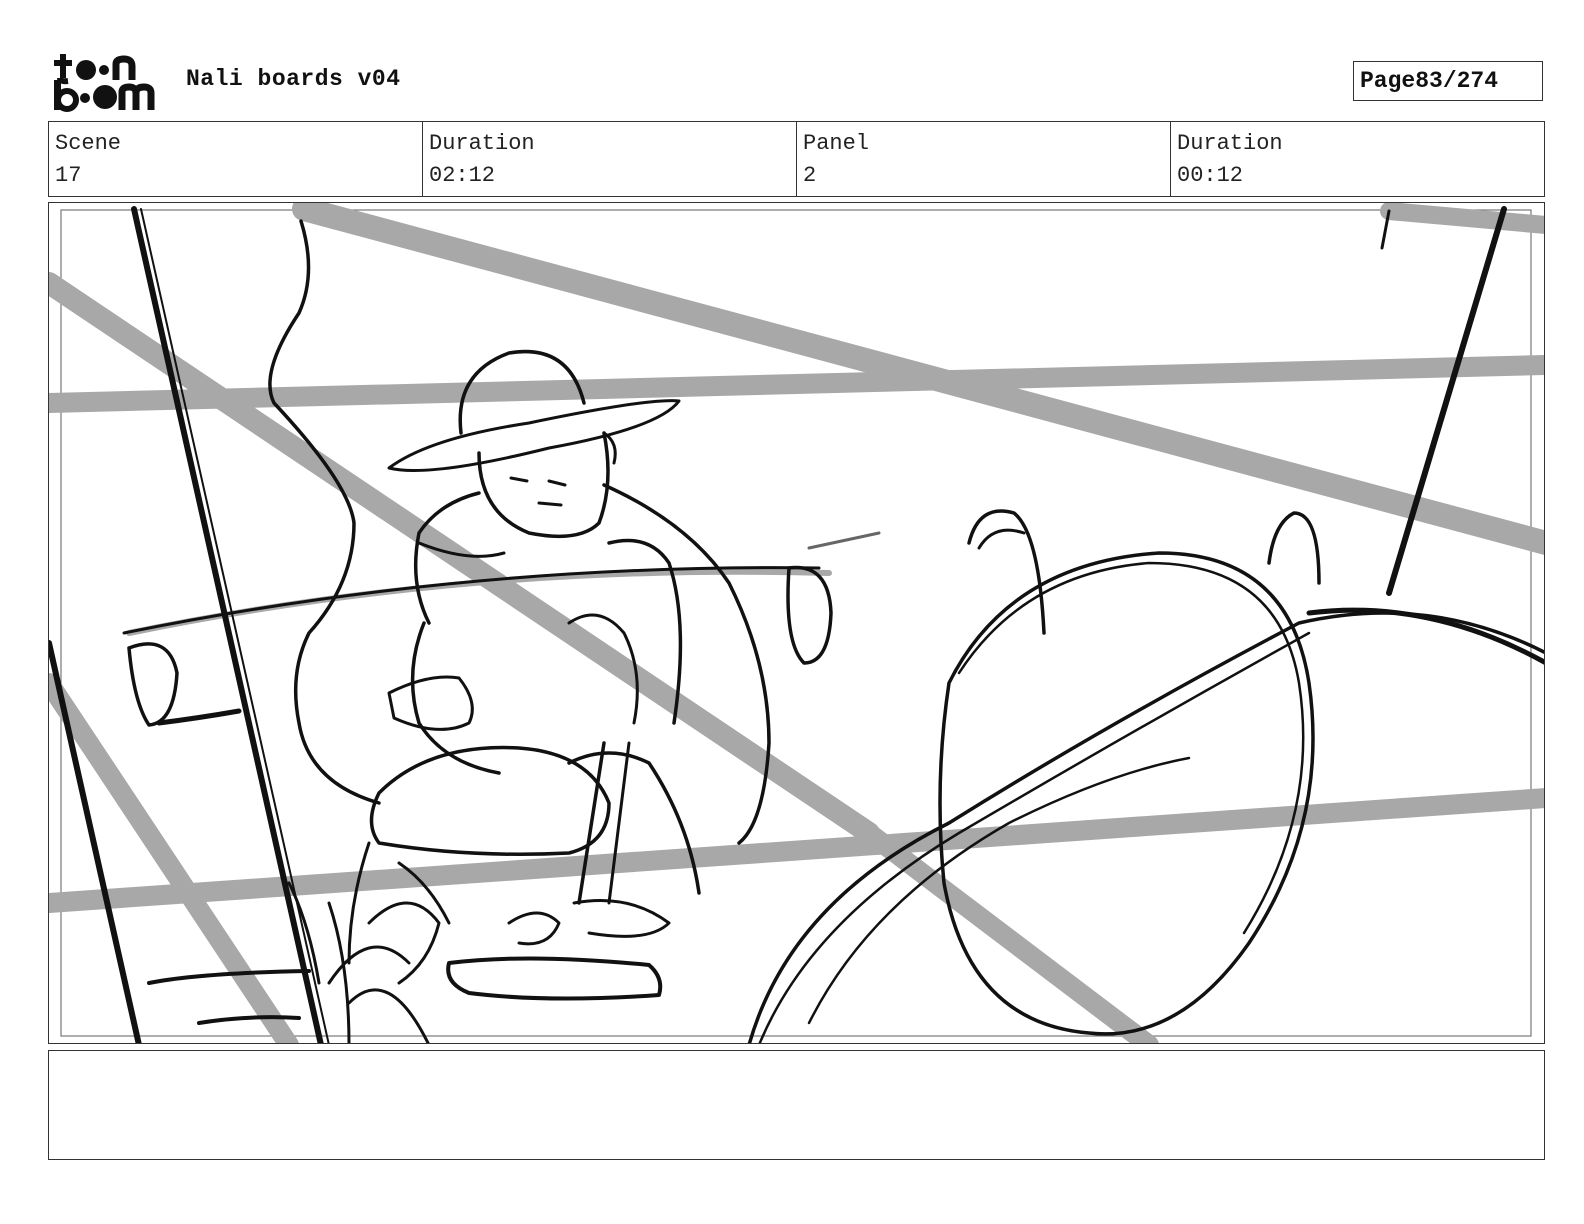 The image size is (1584, 1224). I want to click on panel-notes, so click(796, 1105).